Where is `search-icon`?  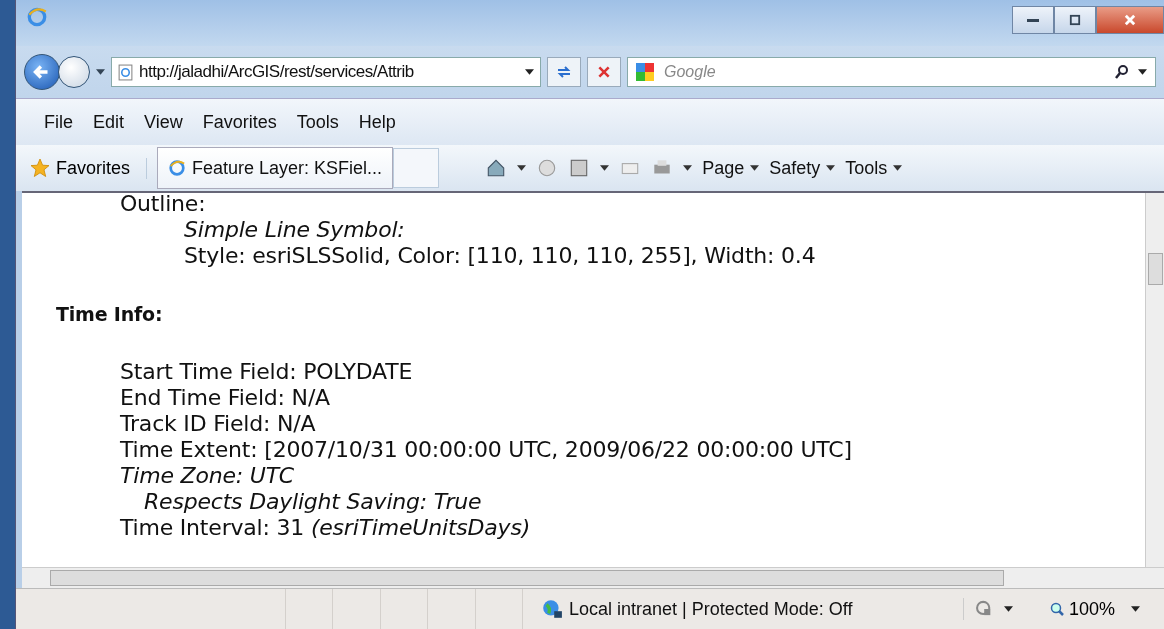
search-icon is located at coordinates (1122, 72).